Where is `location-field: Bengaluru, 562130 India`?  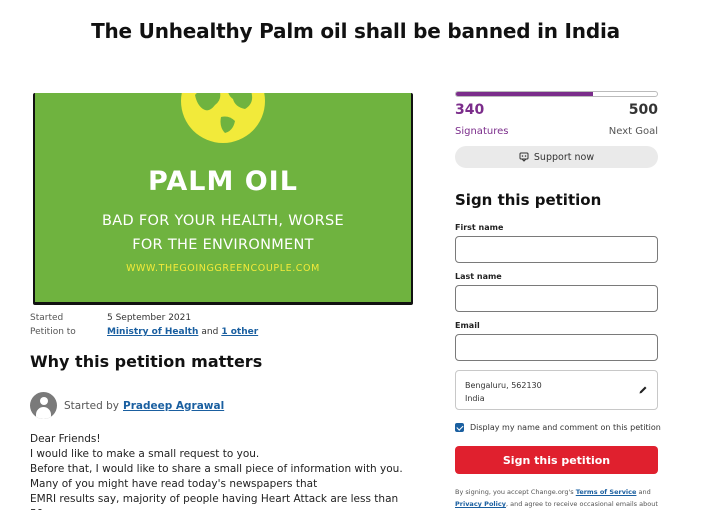
location-field: Bengaluru, 562130 India is located at coordinates (556, 390).